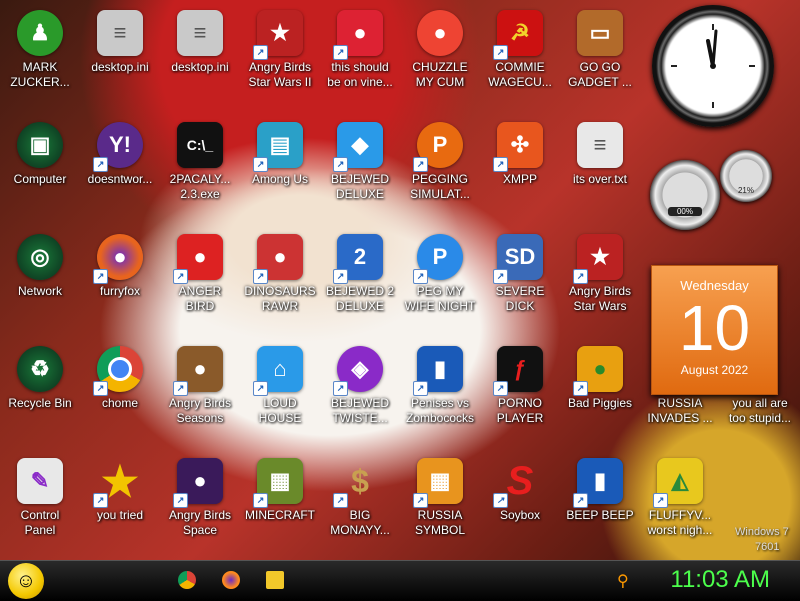  What do you see at coordinates (200, 145) in the screenshot?
I see `console-icon: C:\_` at bounding box center [200, 145].